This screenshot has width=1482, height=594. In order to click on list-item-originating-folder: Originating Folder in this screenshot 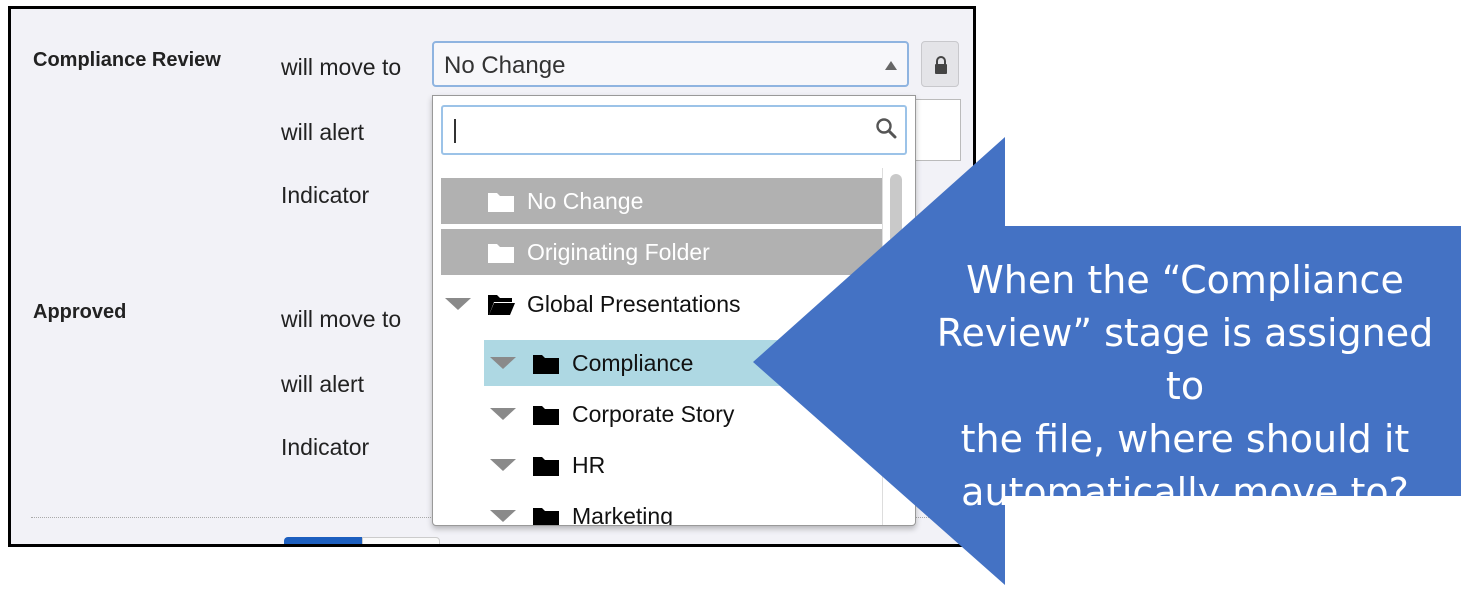, I will do `click(661, 252)`.